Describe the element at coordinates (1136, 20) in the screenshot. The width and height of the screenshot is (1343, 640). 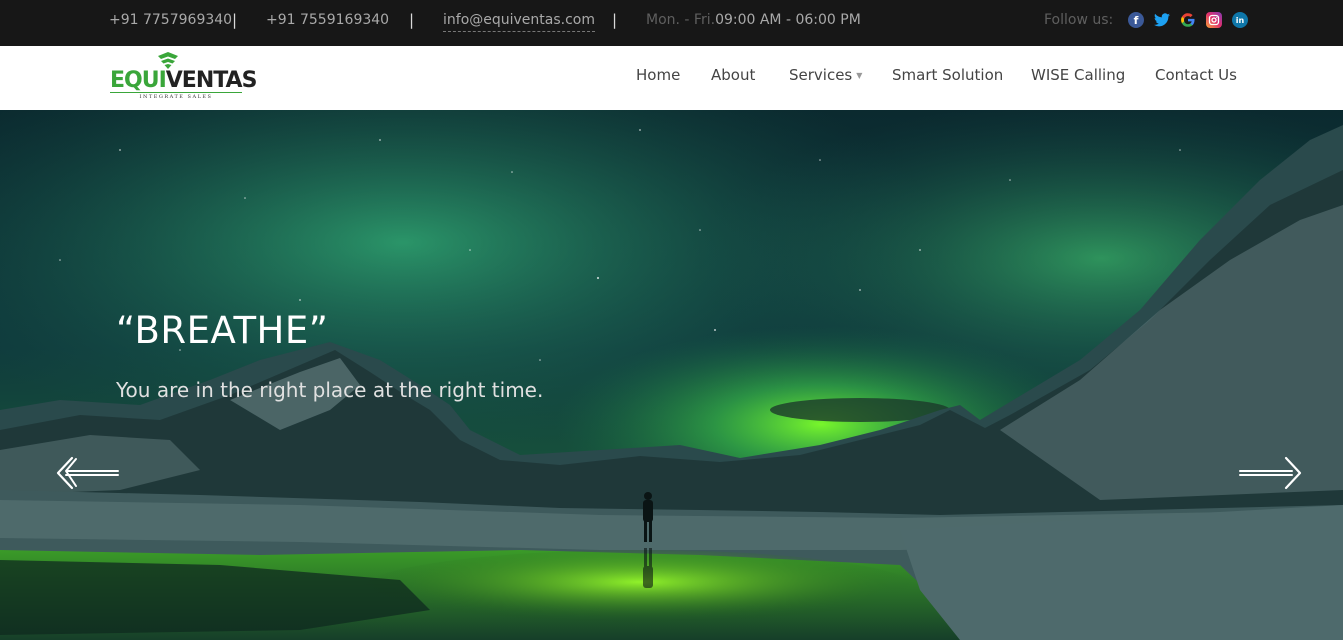
I see `facebook-icon: f` at that location.